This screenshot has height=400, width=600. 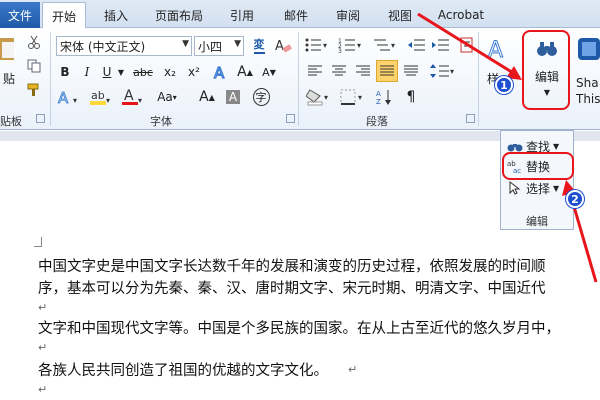 I want to click on arrow-to-editing, so click(x=468, y=45).